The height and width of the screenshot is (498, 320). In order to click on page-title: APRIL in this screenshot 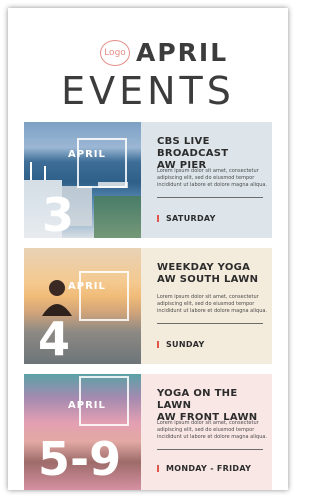, I will do `click(182, 52)`.